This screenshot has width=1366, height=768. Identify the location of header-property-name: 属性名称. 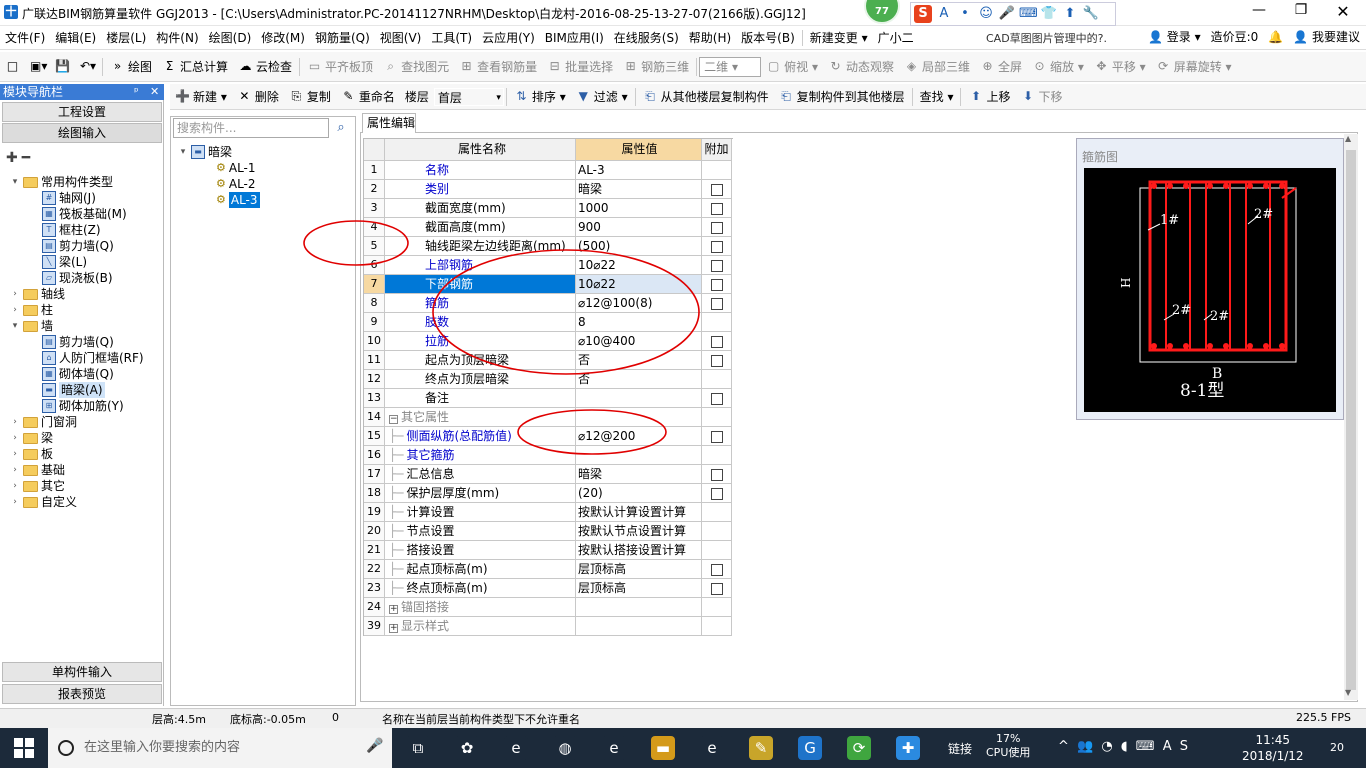
(480, 150).